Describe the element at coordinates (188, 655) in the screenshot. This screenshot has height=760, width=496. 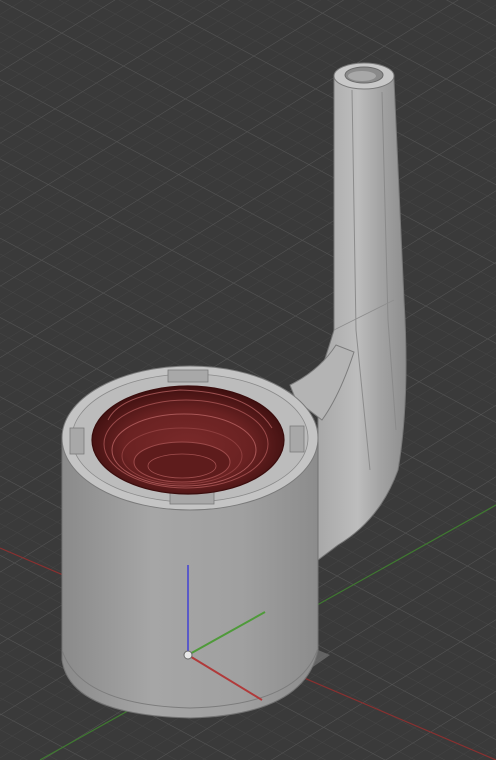
I see `origin-icon` at that location.